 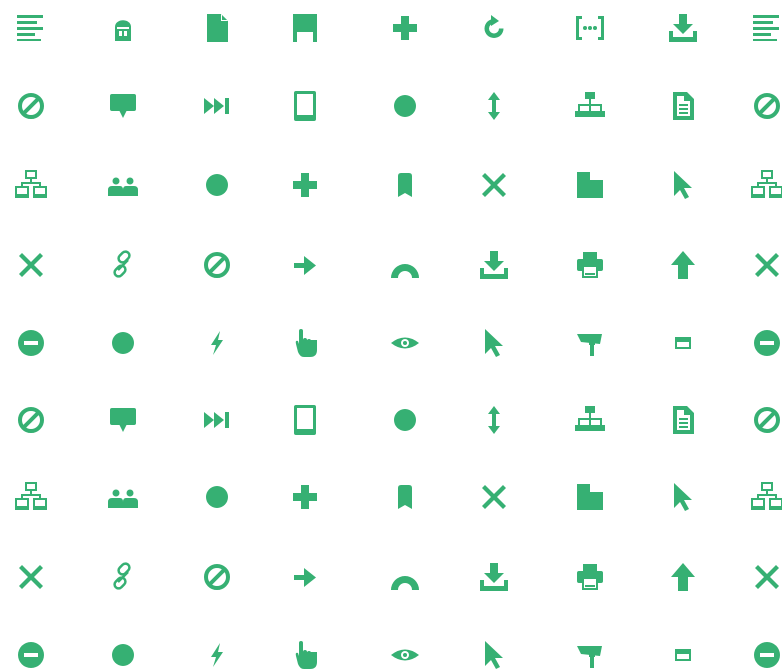 I want to click on flag-icon, so click(x=305, y=28).